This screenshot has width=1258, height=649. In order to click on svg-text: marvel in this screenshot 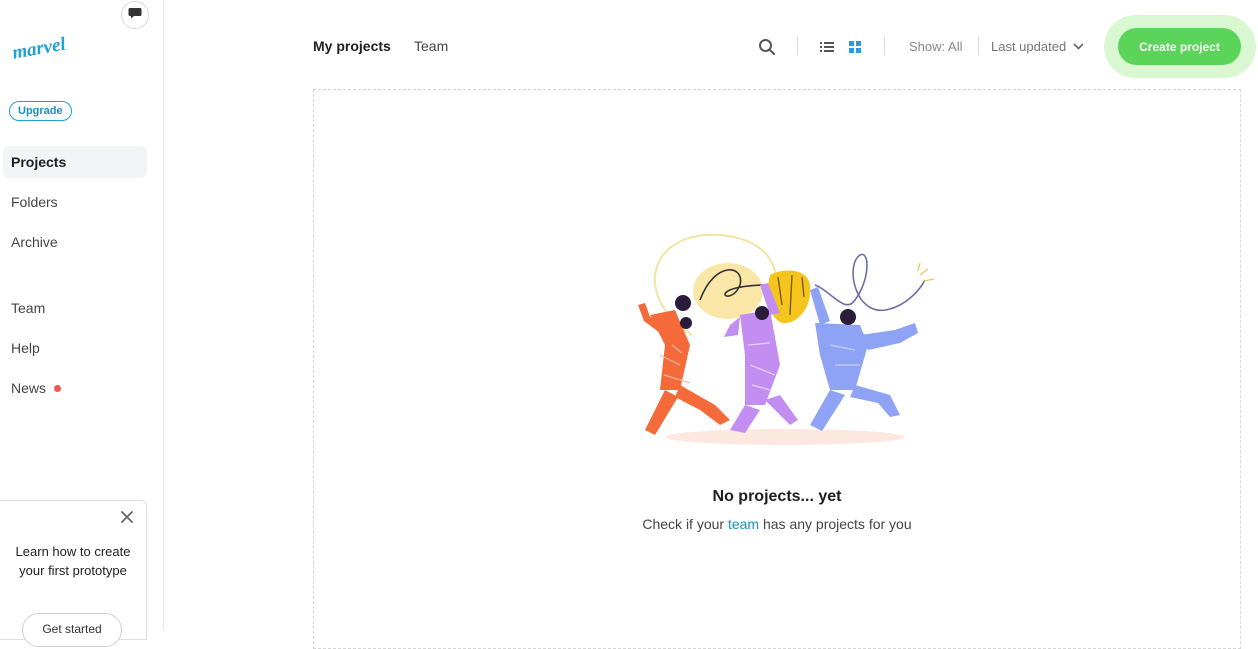, I will do `click(39, 48)`.